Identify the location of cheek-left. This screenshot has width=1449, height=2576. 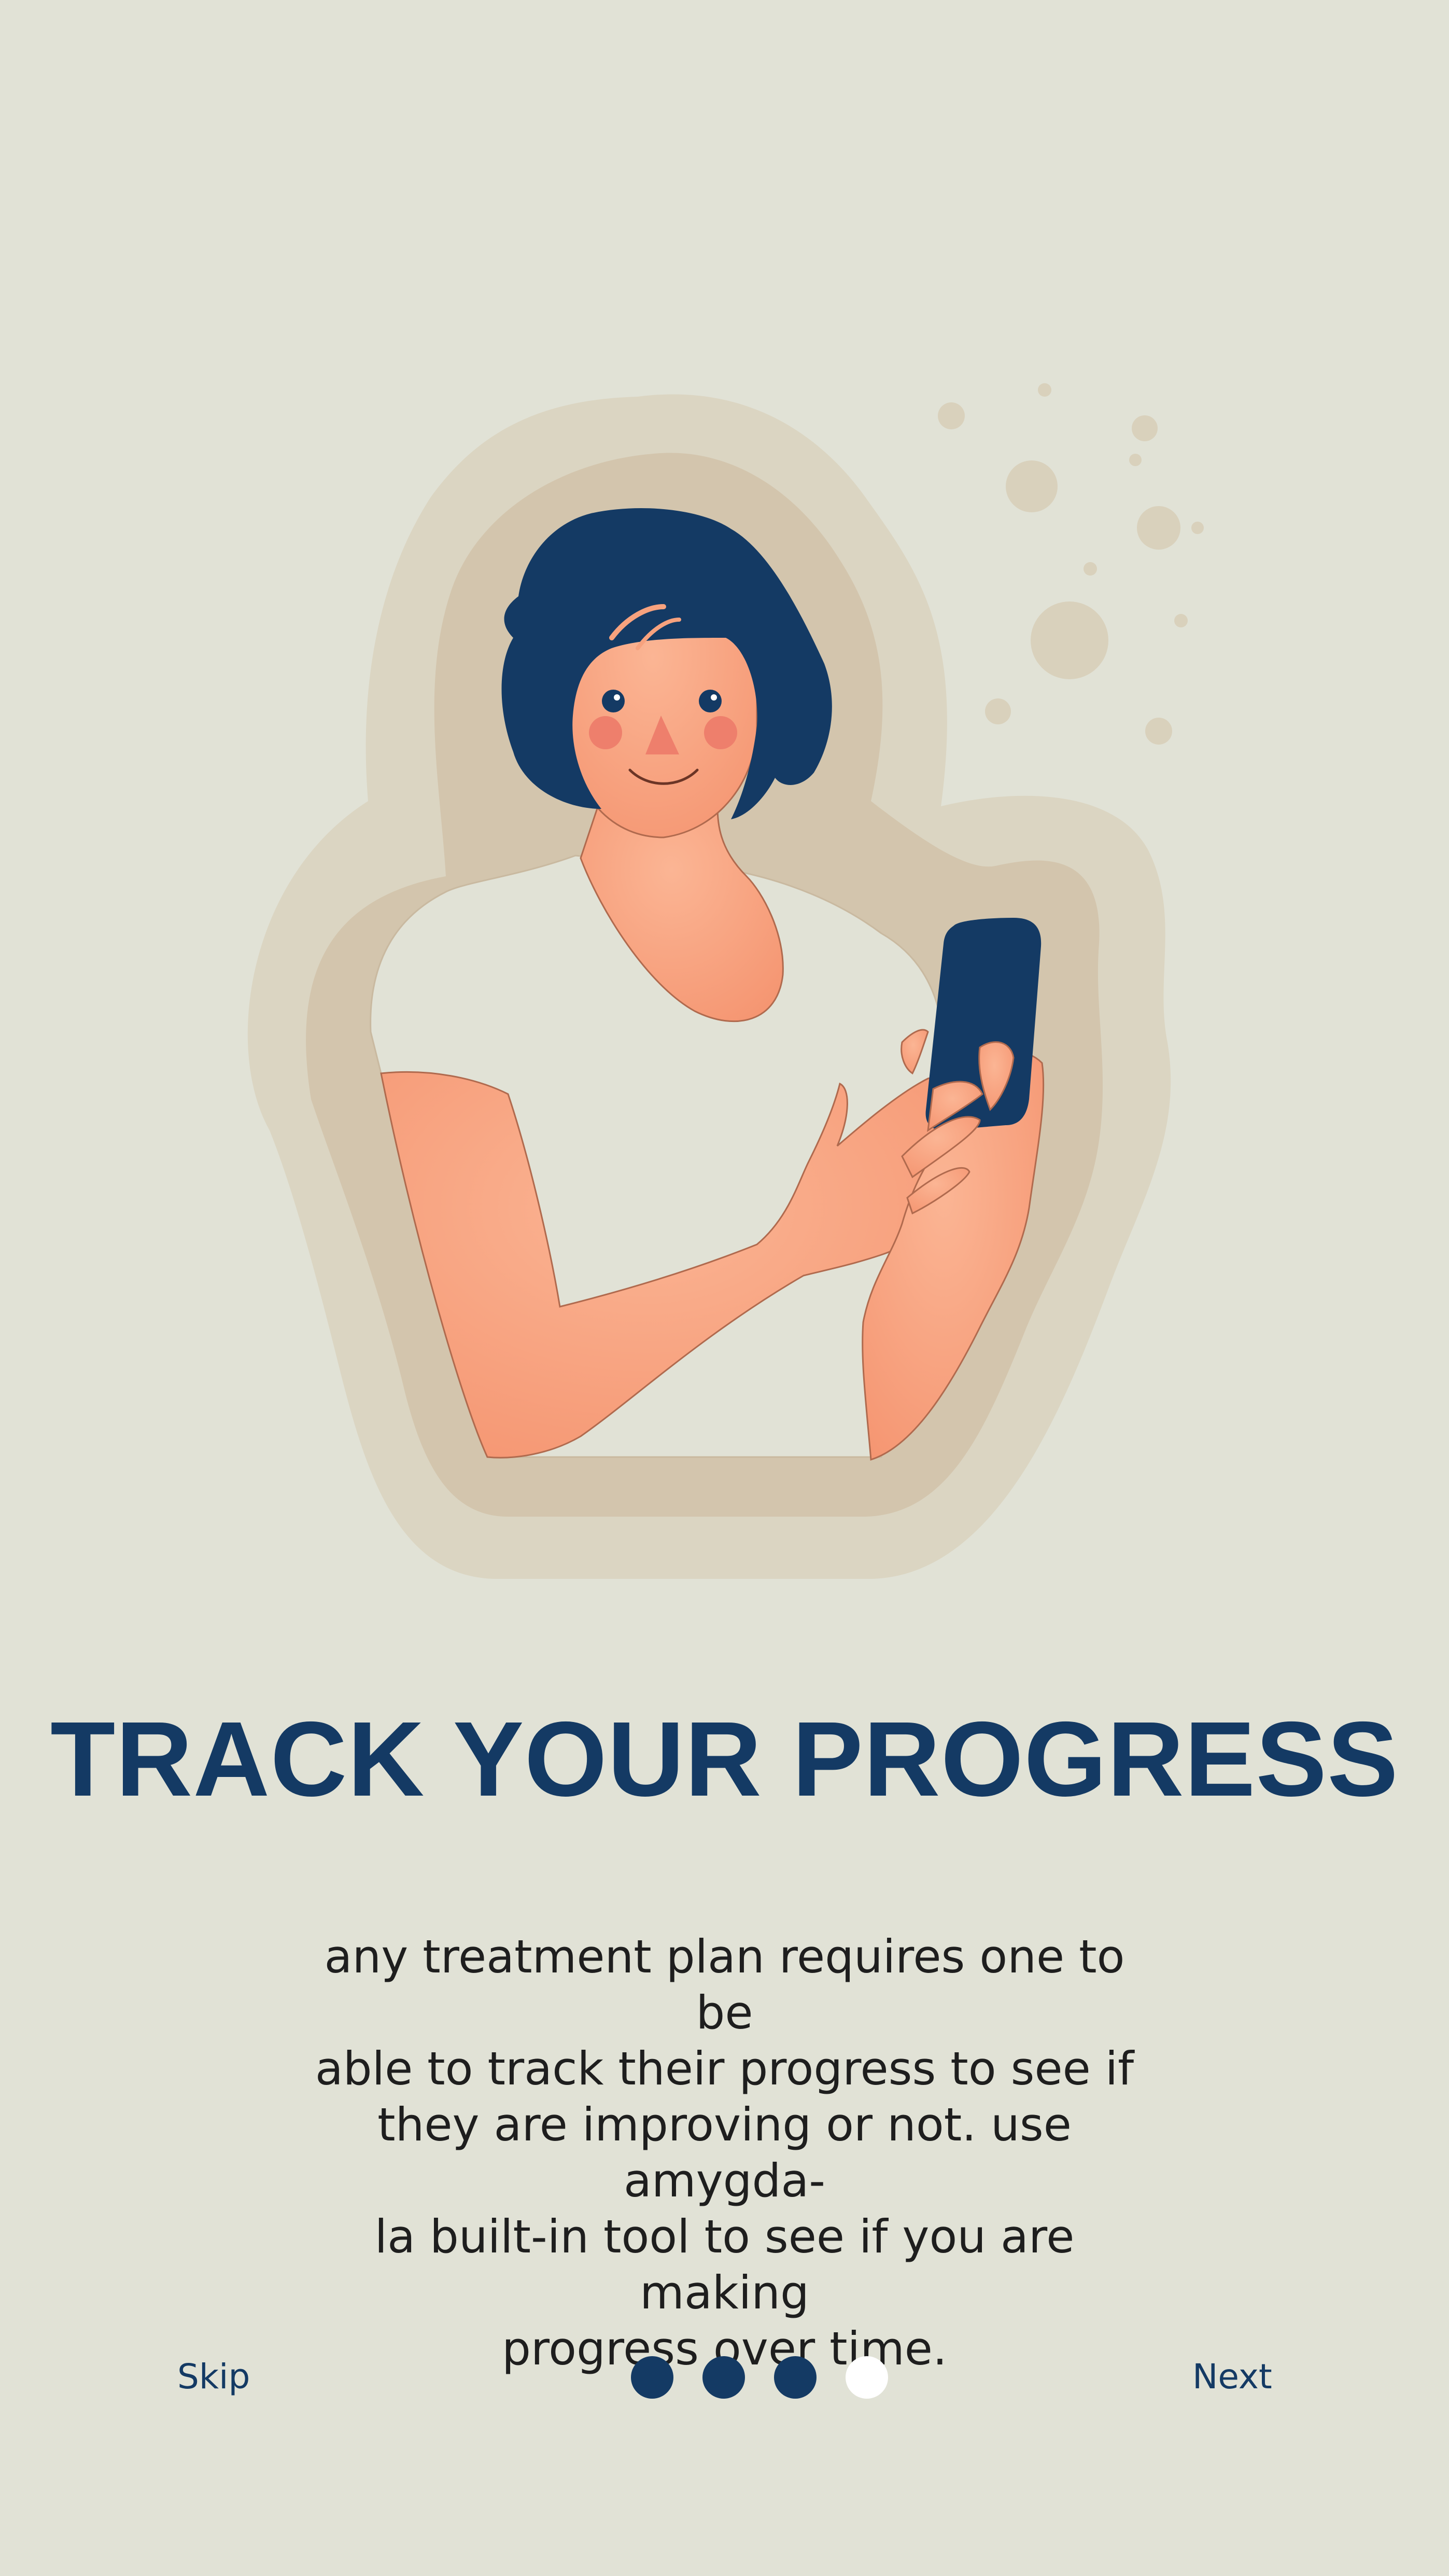
(605, 732).